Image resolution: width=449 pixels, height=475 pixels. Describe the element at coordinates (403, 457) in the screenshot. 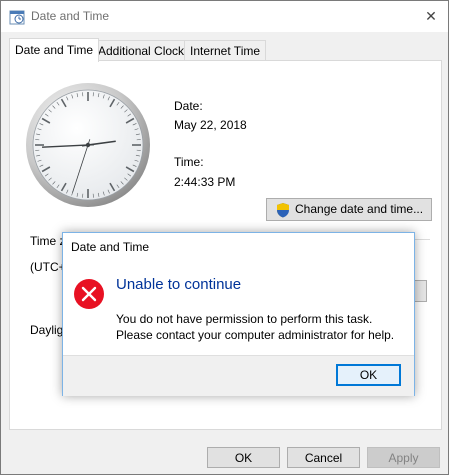

I see `apply-button: Apply` at that location.